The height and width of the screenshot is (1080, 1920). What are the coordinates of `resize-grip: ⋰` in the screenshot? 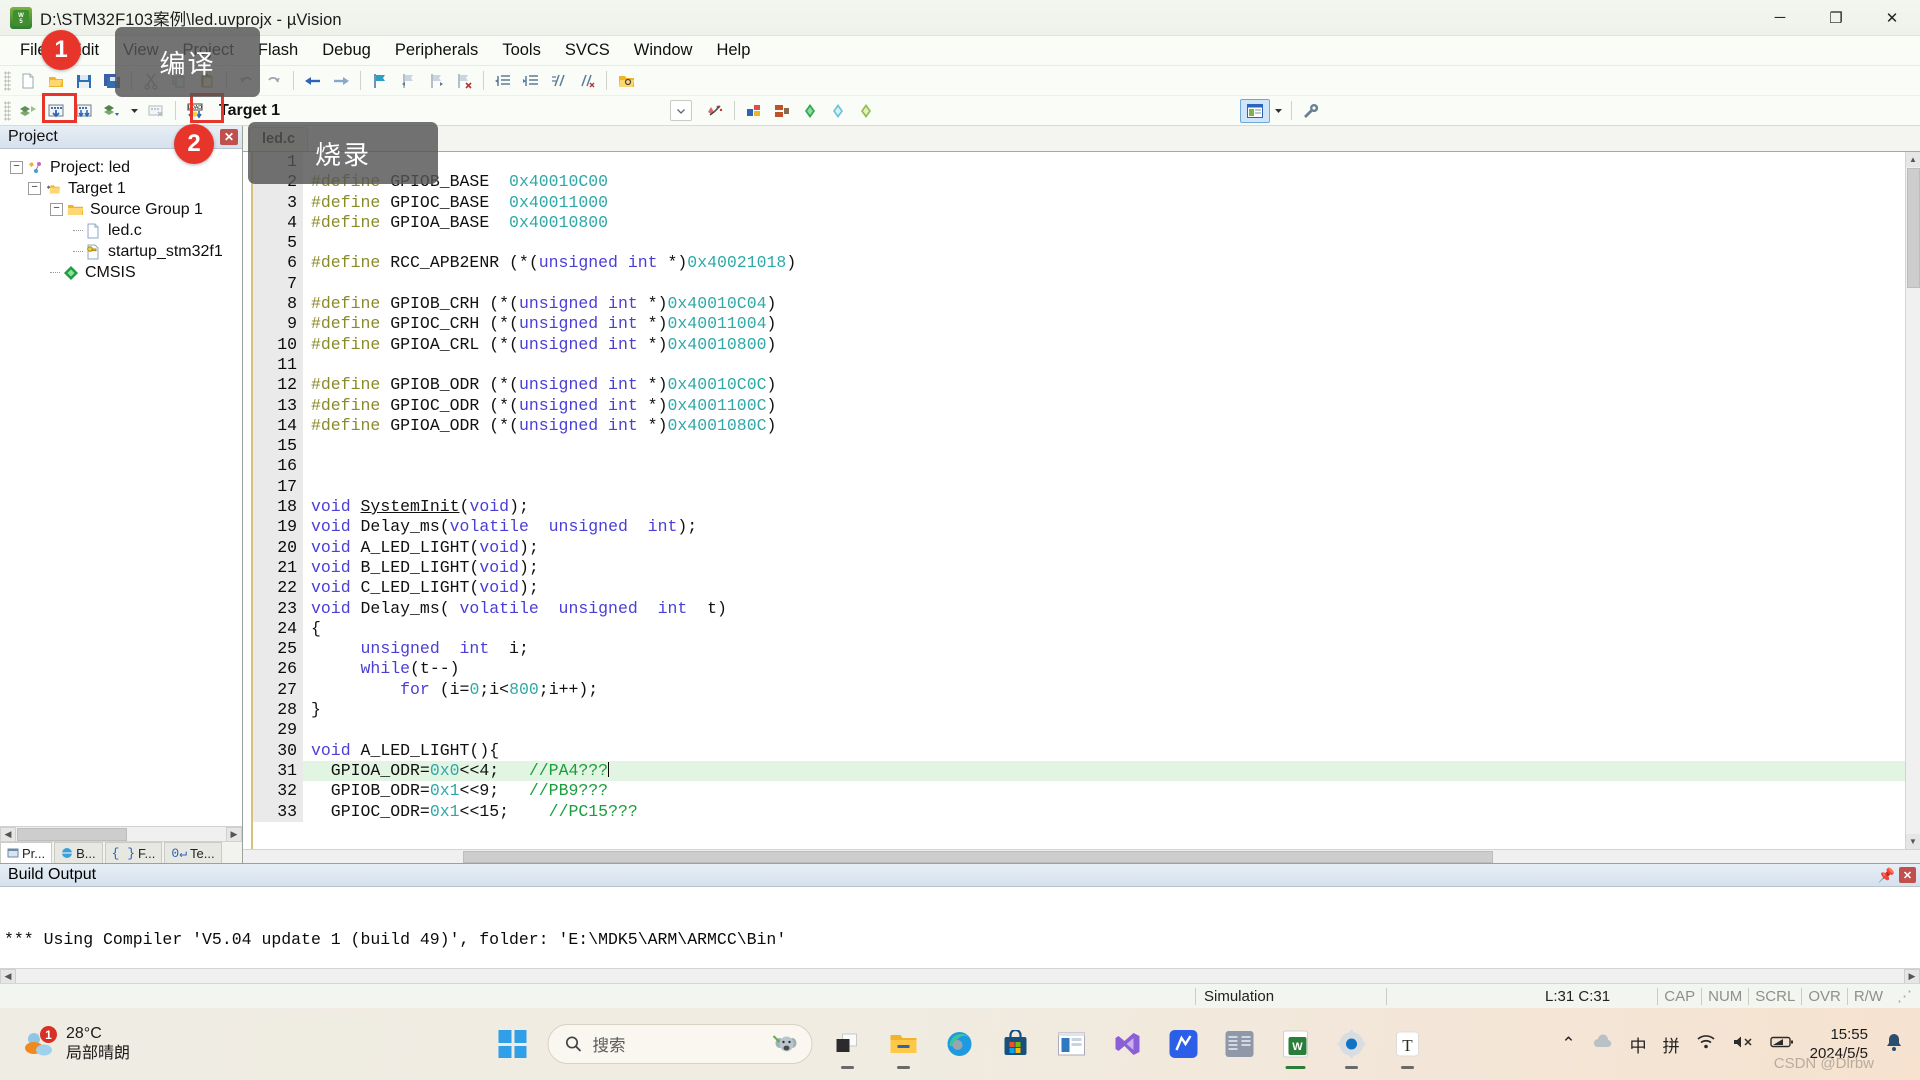 It's located at (1904, 996).